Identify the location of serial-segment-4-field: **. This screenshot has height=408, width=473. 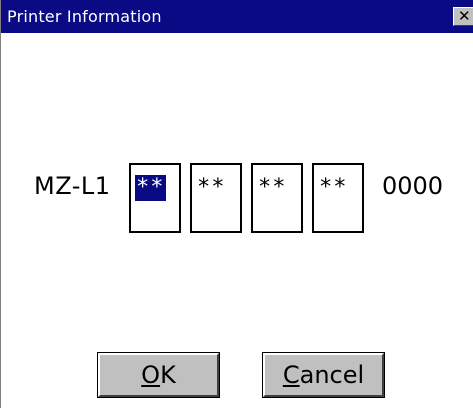
(338, 198).